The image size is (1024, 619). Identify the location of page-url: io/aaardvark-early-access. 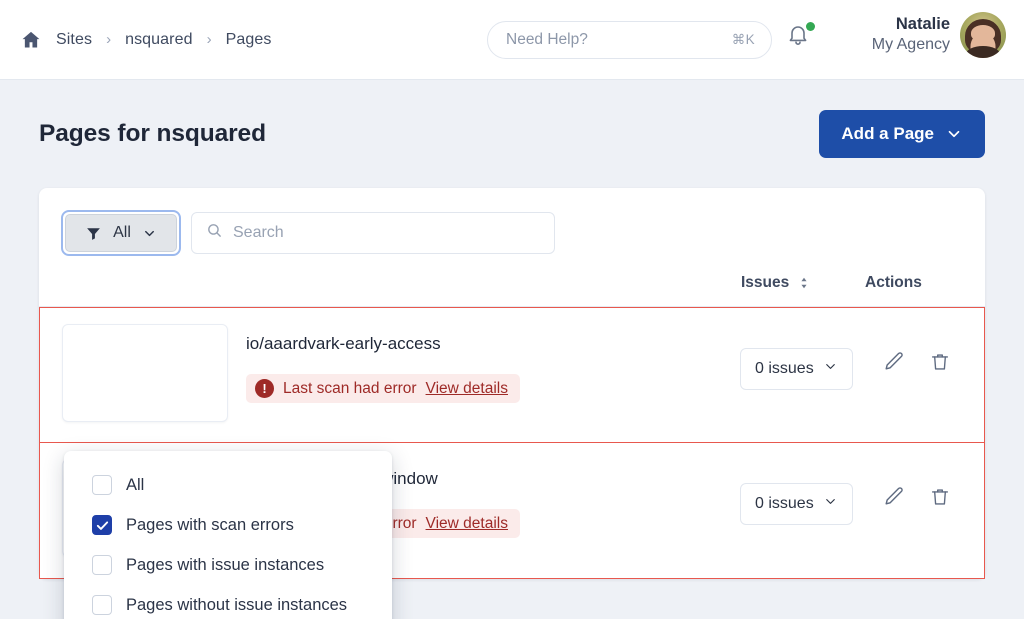
(493, 344).